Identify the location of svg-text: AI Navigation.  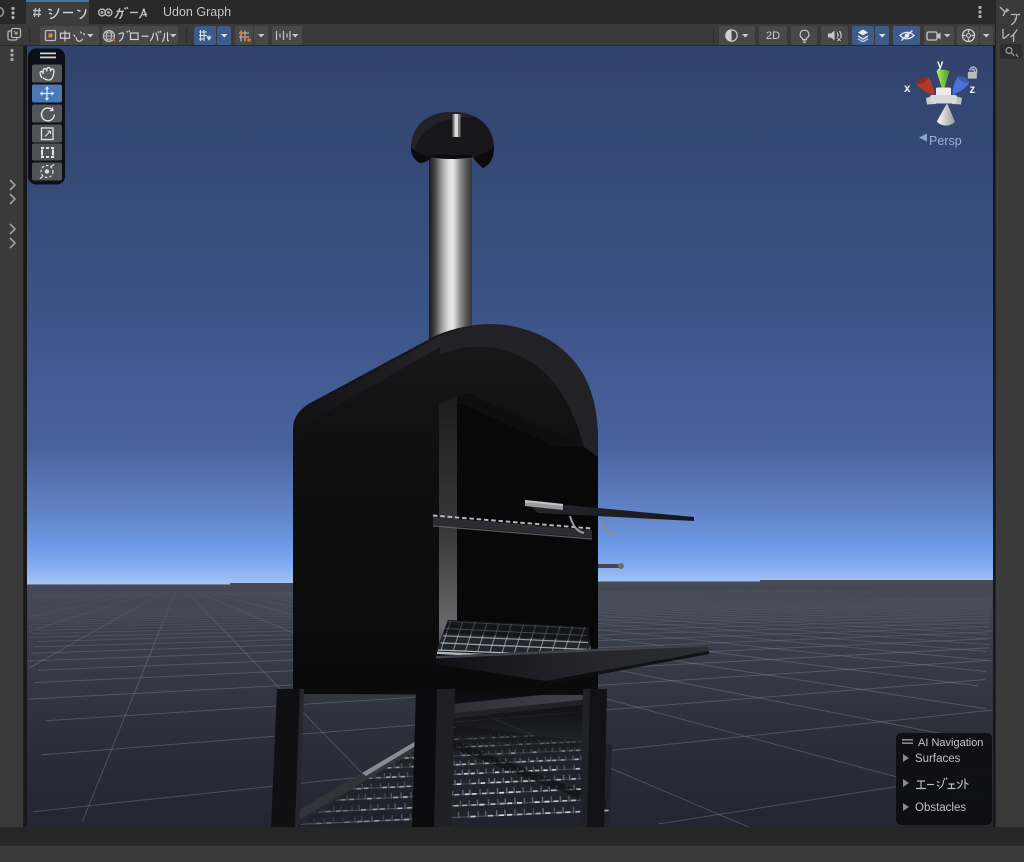
(950, 743).